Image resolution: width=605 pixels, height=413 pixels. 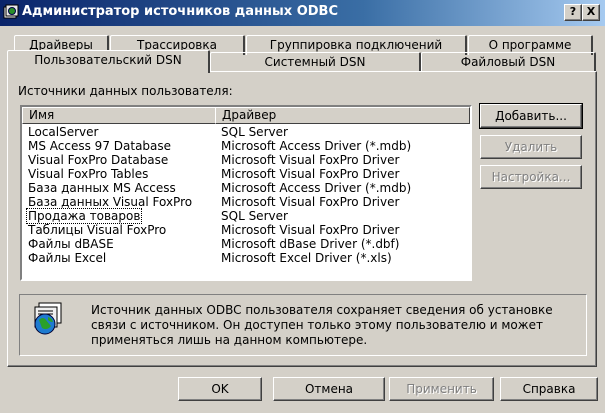 I want to click on item-name: База данных MS Access, so click(x=102, y=188).